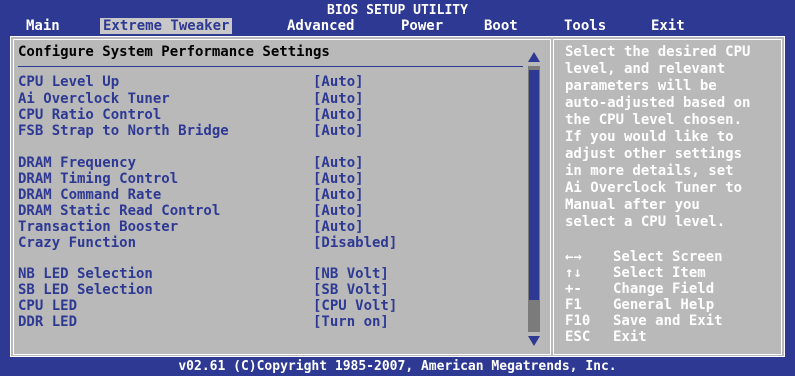 The height and width of the screenshot is (376, 795). What do you see at coordinates (654, 120) in the screenshot?
I see `help-text-line: the CPU level chosen.` at bounding box center [654, 120].